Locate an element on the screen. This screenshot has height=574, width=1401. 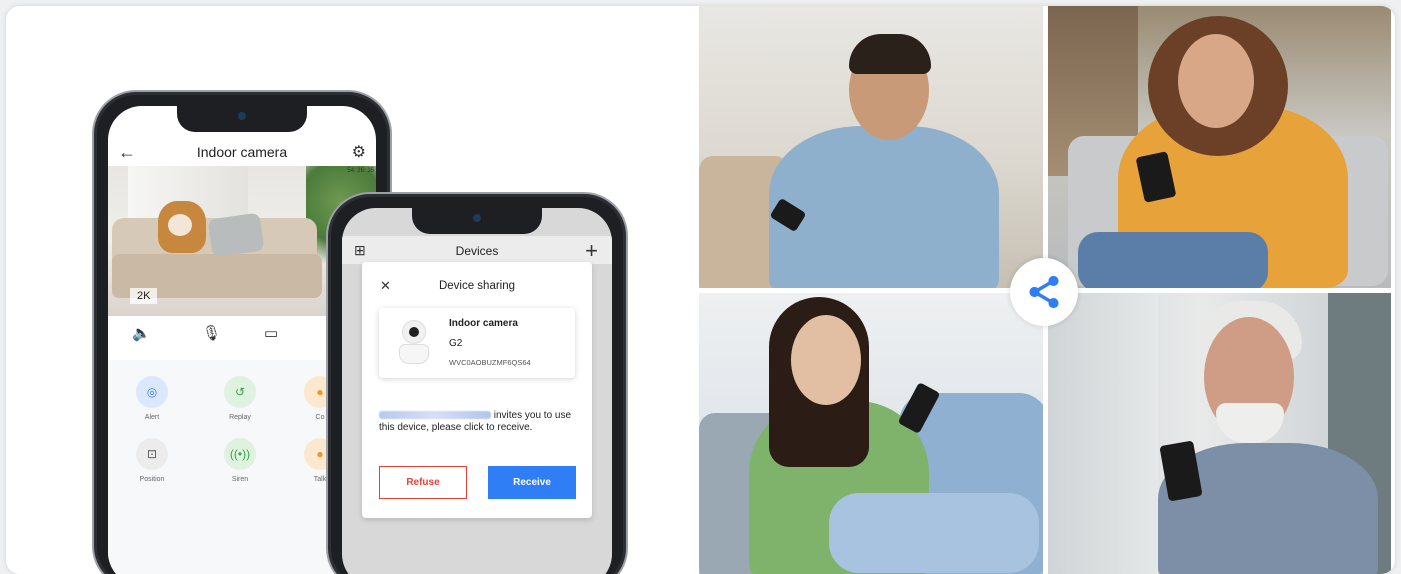
feature-alert: ◎ Alert is located at coordinates (152, 398).